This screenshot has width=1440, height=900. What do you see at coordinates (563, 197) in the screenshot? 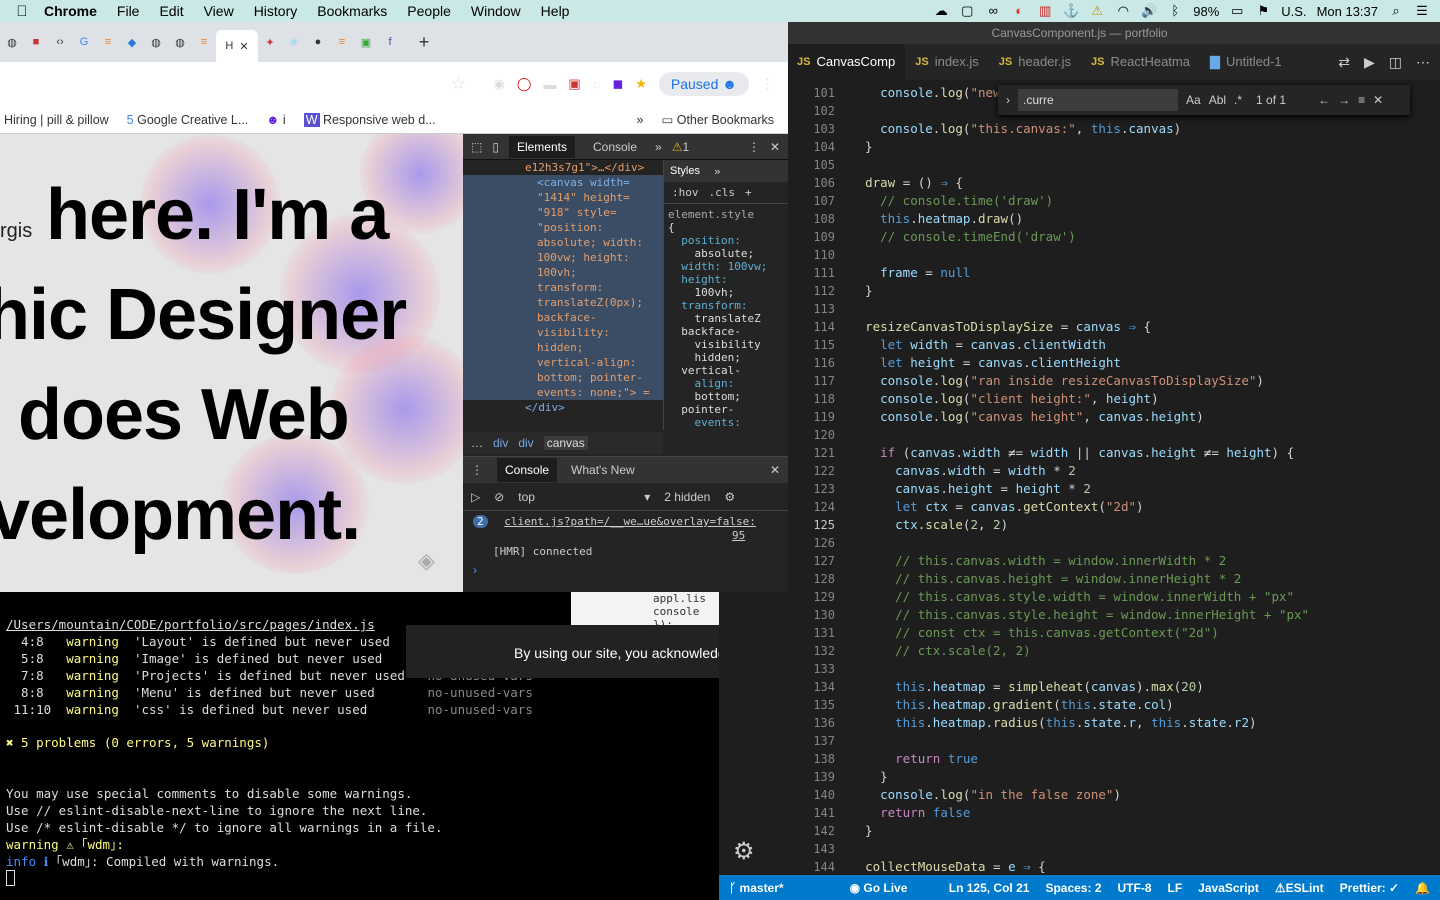
I see `dom-node-line: "1414" height=` at bounding box center [563, 197].